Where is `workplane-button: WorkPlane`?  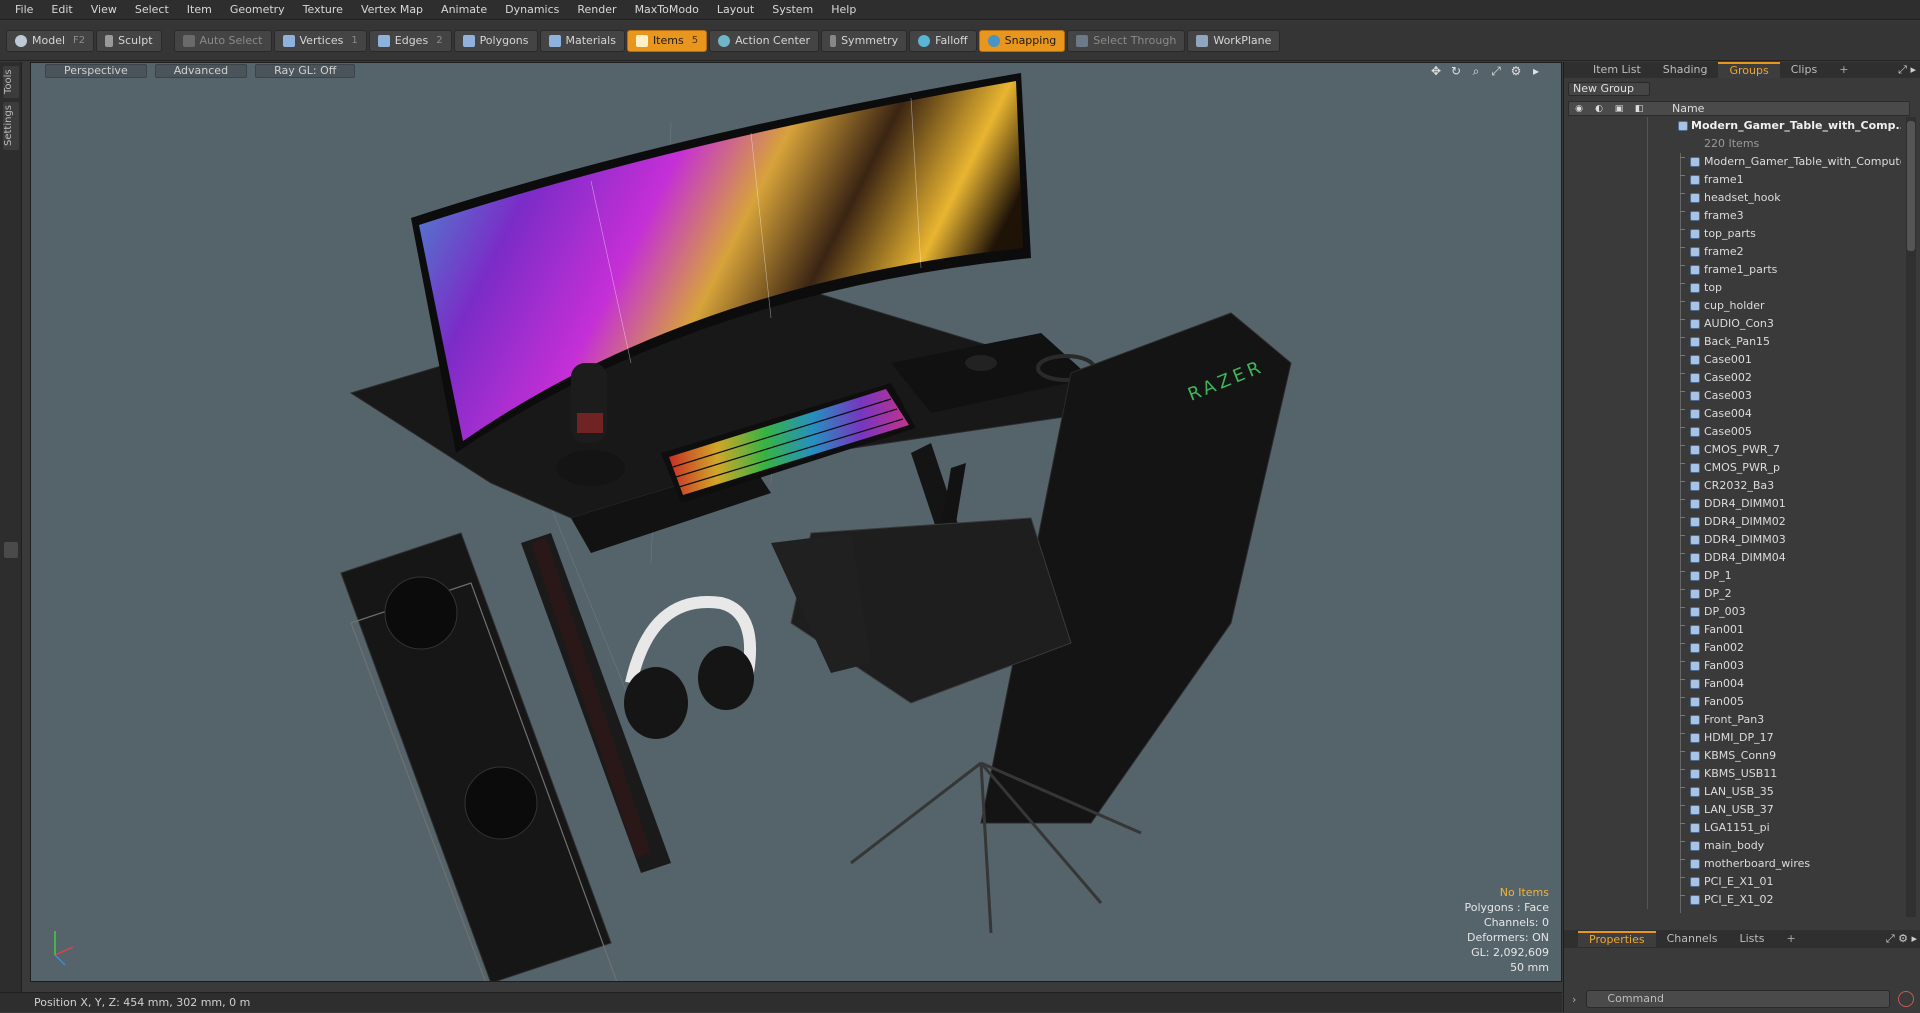
workplane-button: WorkPlane is located at coordinates (1234, 40).